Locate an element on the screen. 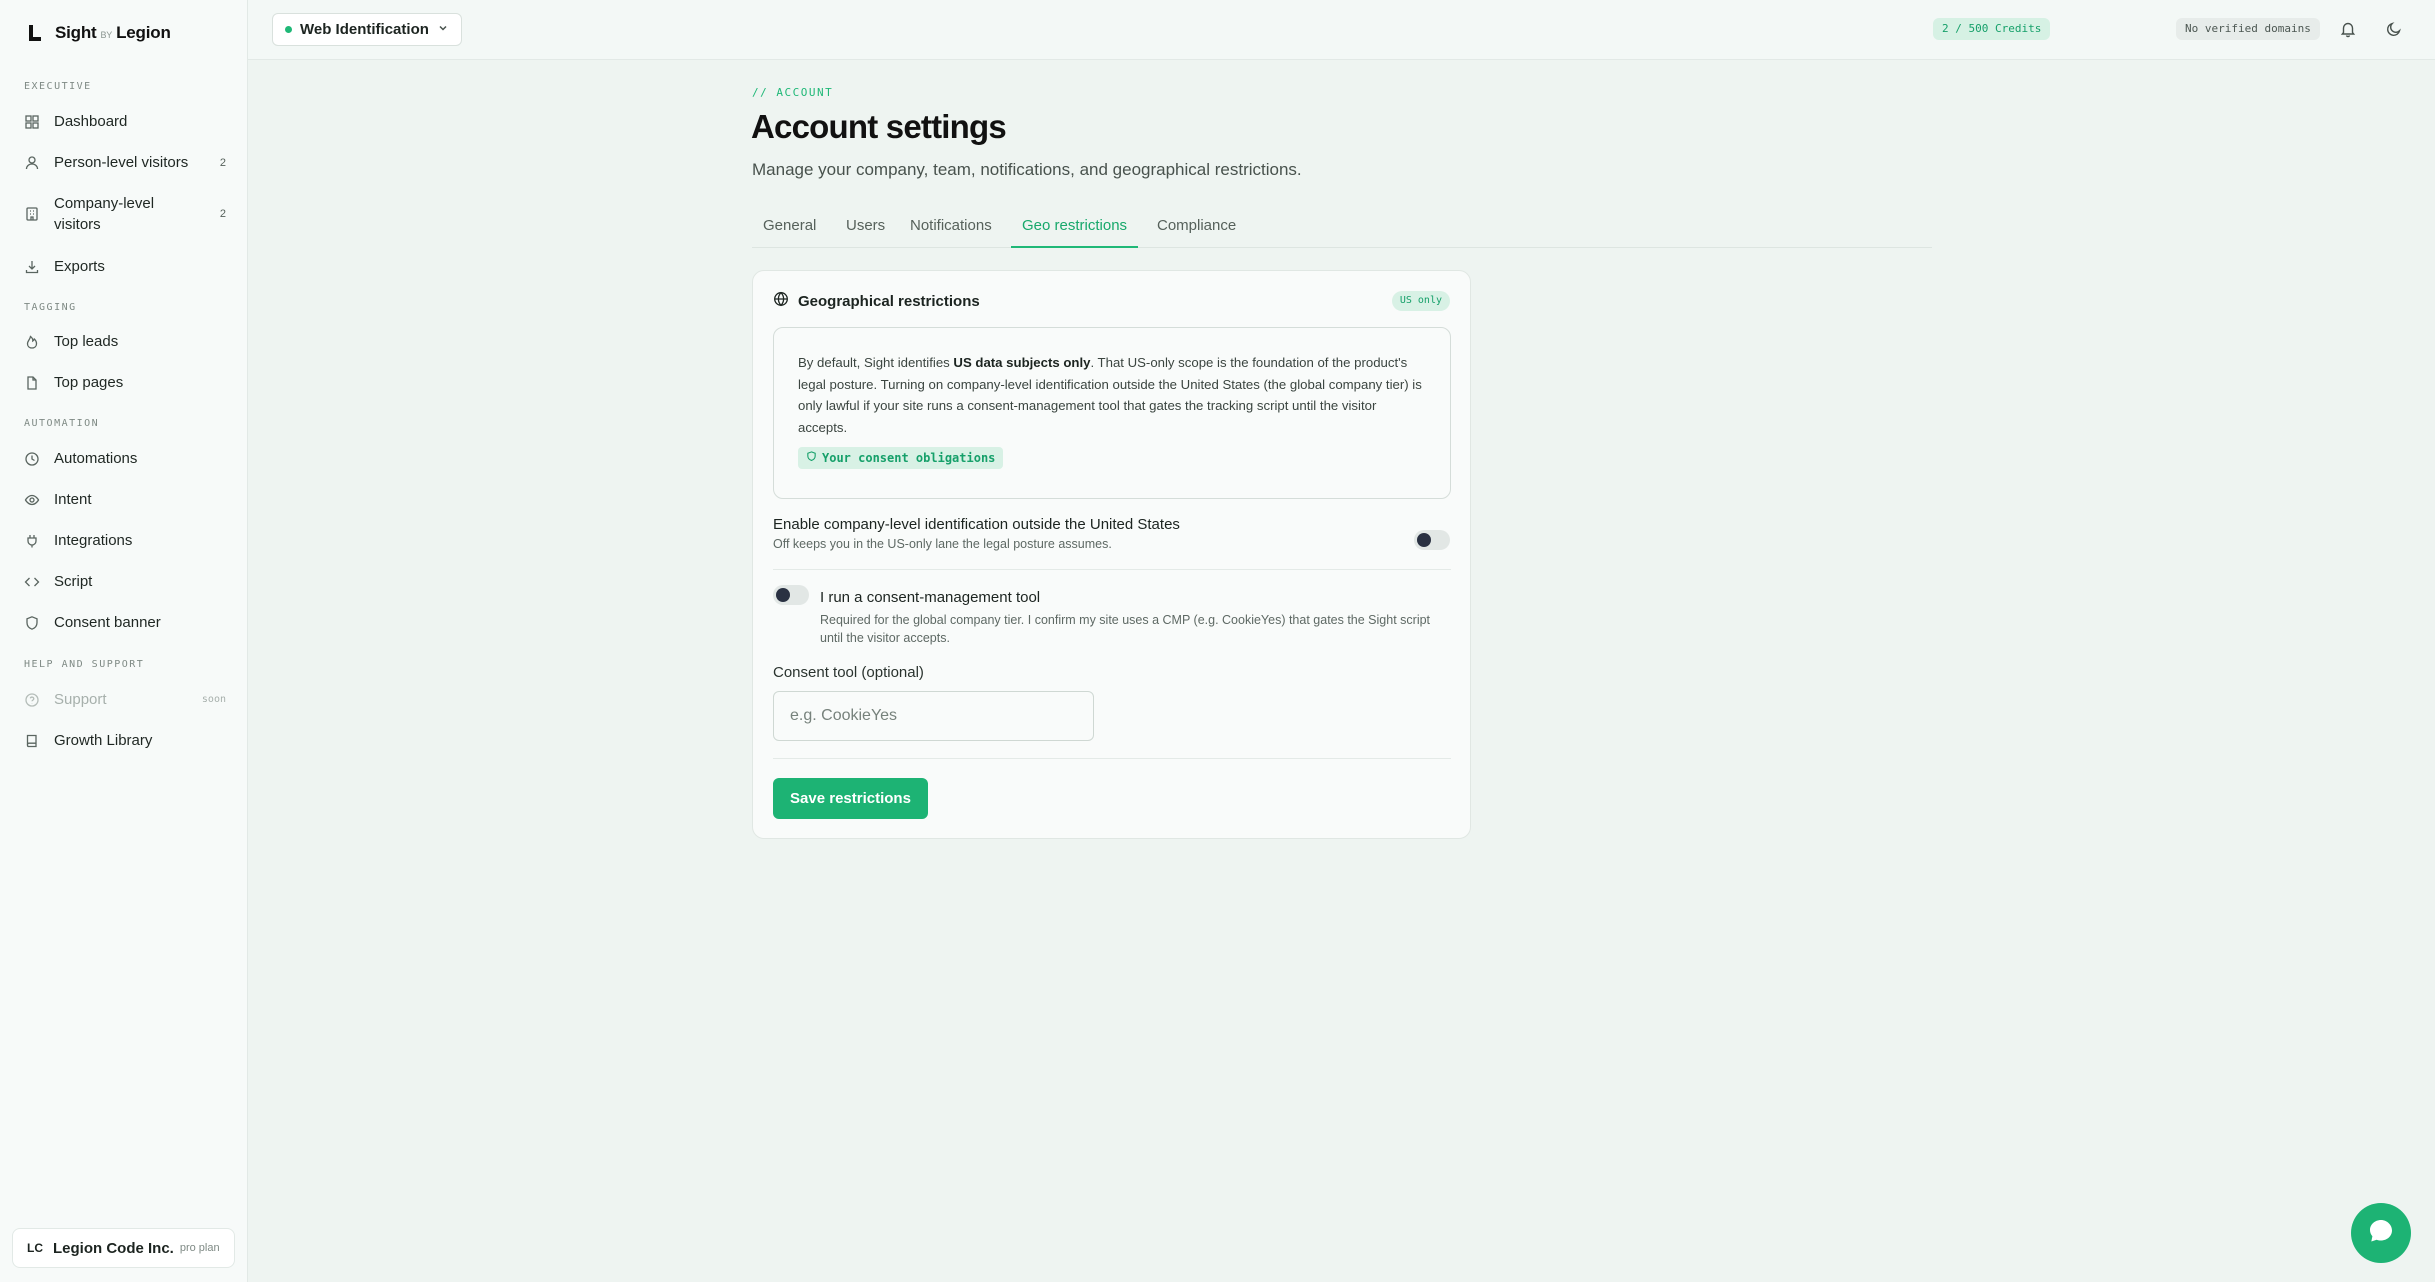  sidebar-item-top-pages: Top pages is located at coordinates (124, 382).